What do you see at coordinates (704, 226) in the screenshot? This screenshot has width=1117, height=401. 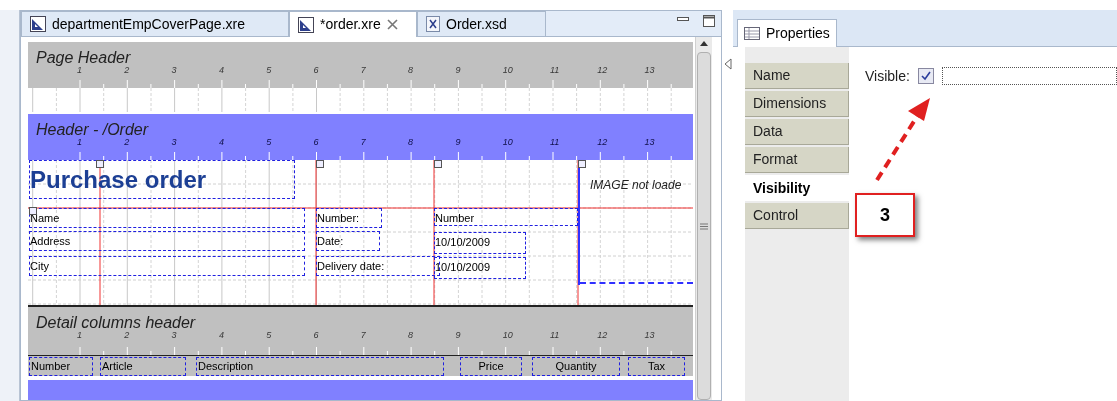 I see `grip-icon` at bounding box center [704, 226].